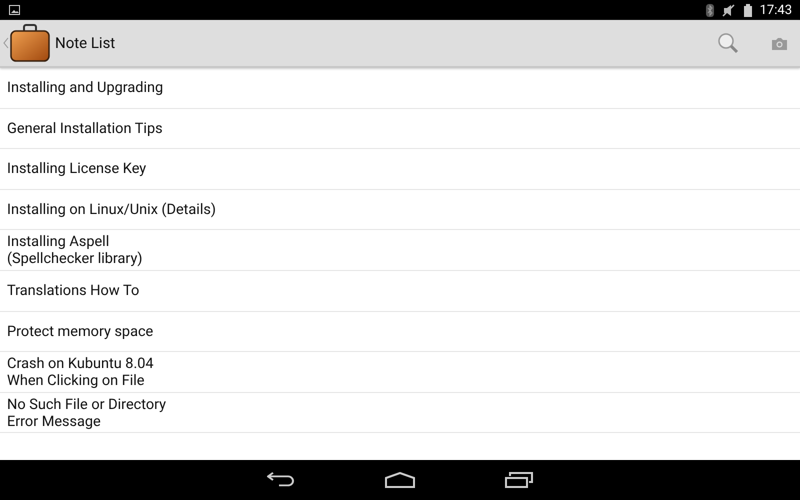  I want to click on note-list-item: No Such File or Directory Error Message, so click(86, 413).